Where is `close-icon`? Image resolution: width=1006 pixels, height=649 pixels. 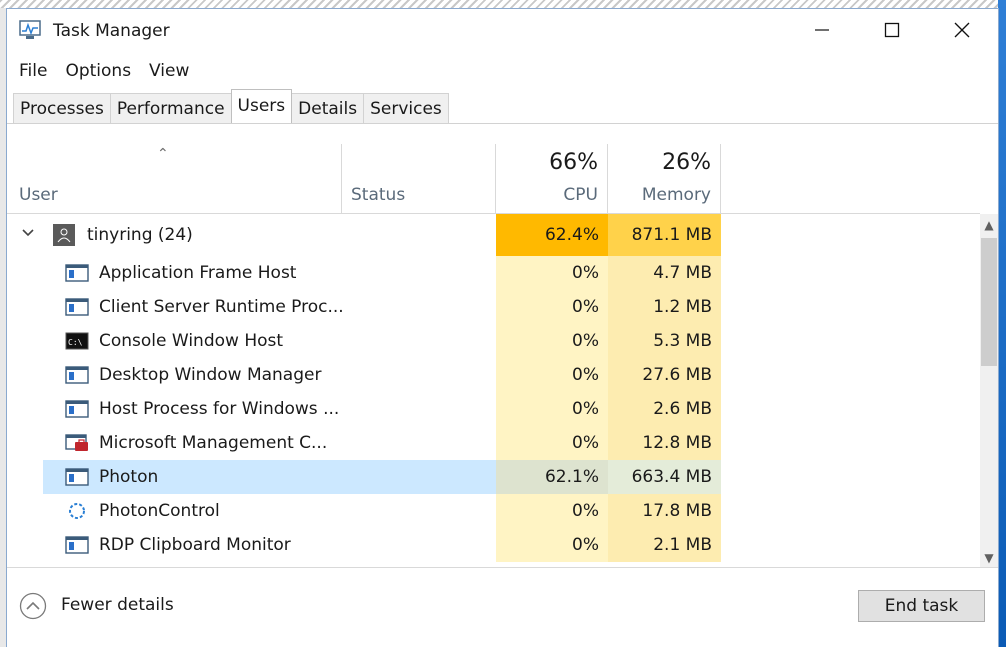 close-icon is located at coordinates (962, 30).